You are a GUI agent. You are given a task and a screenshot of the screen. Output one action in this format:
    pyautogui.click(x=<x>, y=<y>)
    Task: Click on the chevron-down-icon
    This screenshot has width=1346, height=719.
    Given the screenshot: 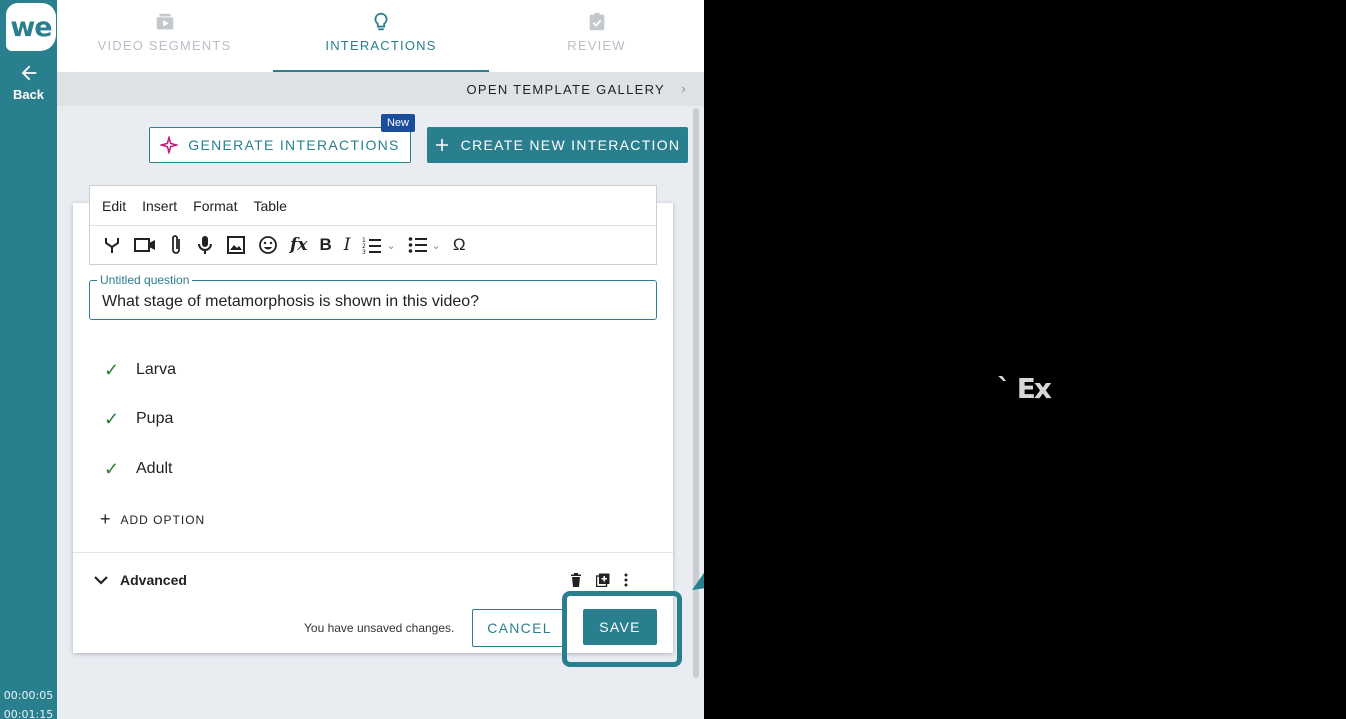 What is the action you would take?
    pyautogui.click(x=101, y=580)
    